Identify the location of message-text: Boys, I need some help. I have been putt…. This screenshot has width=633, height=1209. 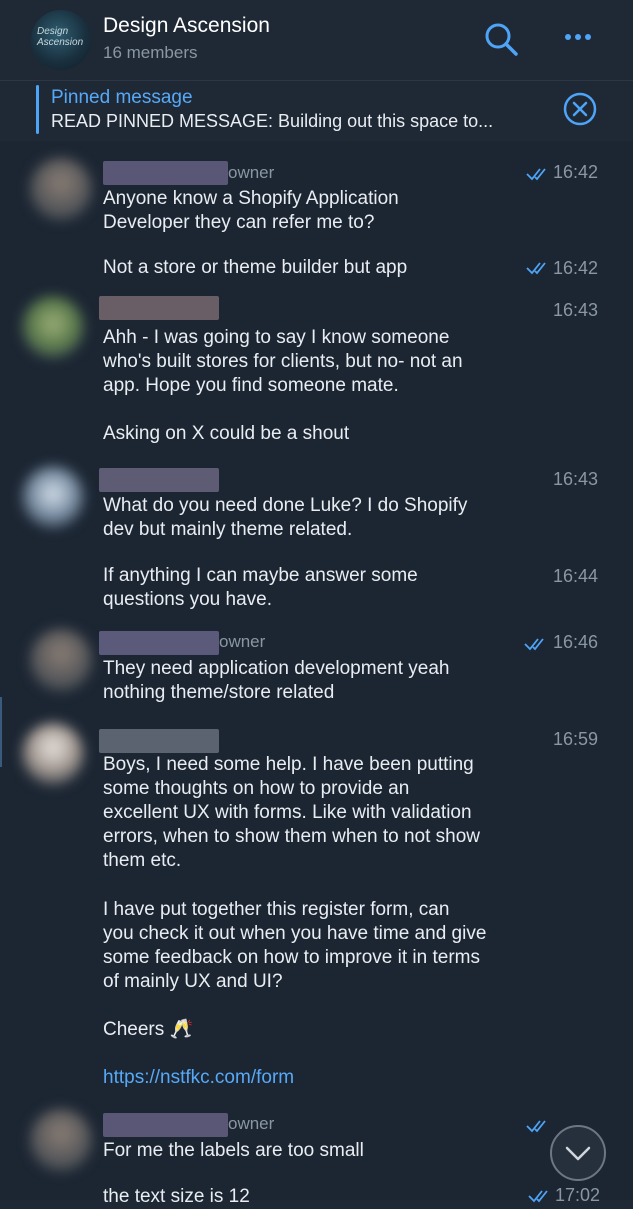
(292, 812).